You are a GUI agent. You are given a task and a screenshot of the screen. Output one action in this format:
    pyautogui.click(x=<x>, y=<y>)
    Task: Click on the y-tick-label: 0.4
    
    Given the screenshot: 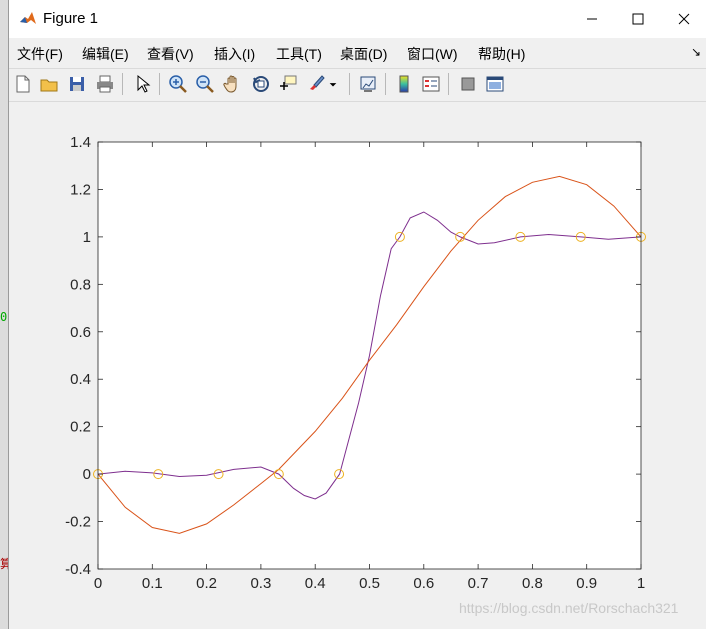 What is the action you would take?
    pyautogui.click(x=80, y=379)
    